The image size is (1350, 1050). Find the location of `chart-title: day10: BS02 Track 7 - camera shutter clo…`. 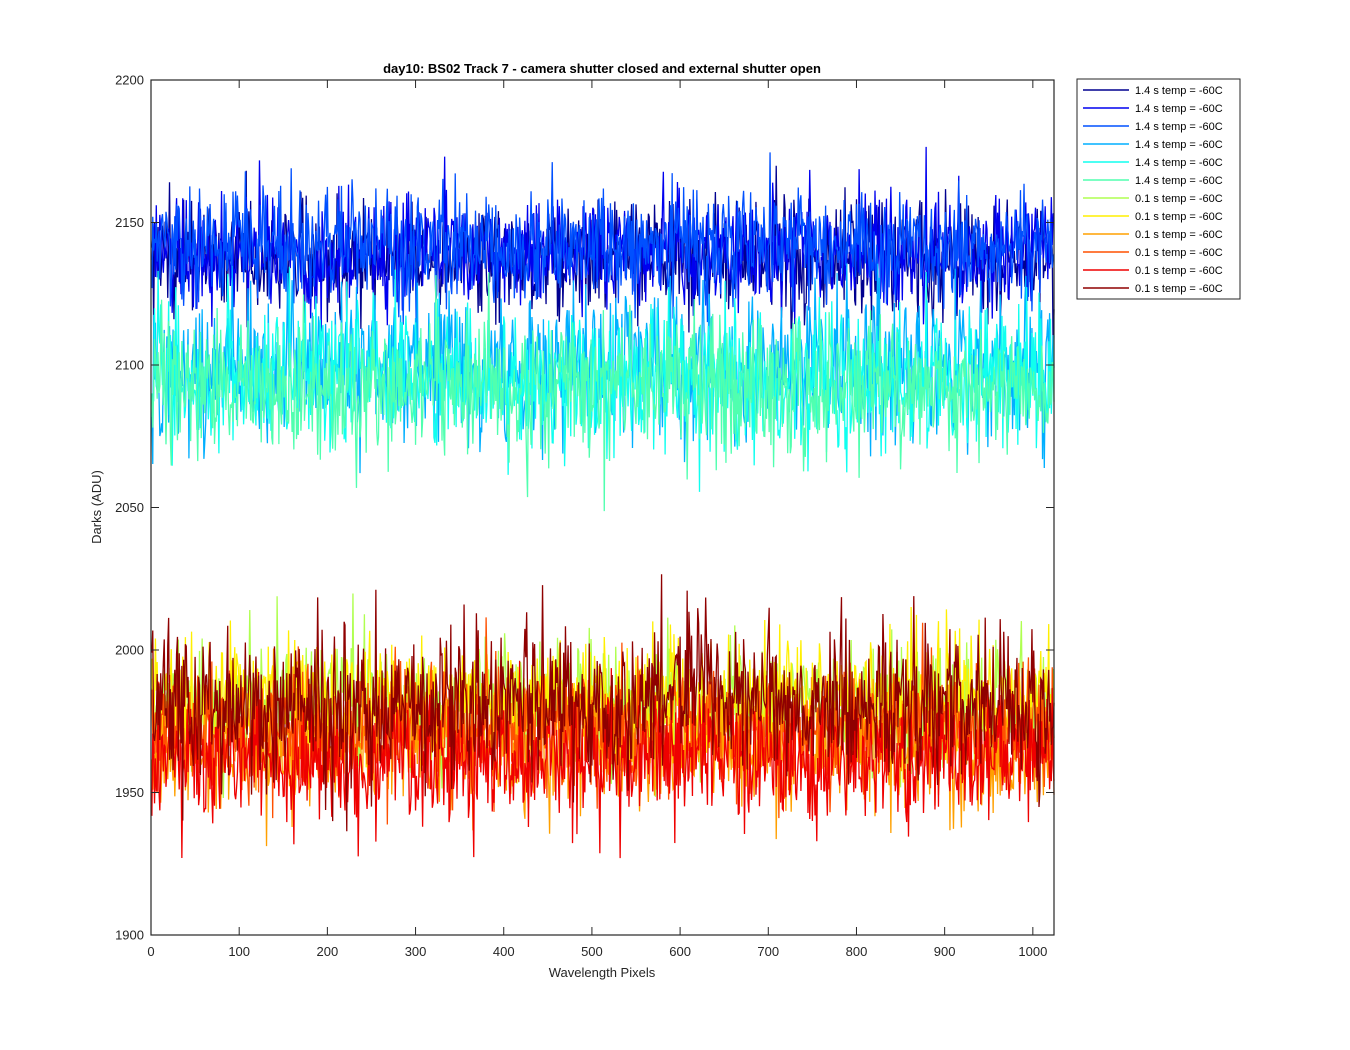

chart-title: day10: BS02 Track 7 - camera shutter clo… is located at coordinates (602, 68).